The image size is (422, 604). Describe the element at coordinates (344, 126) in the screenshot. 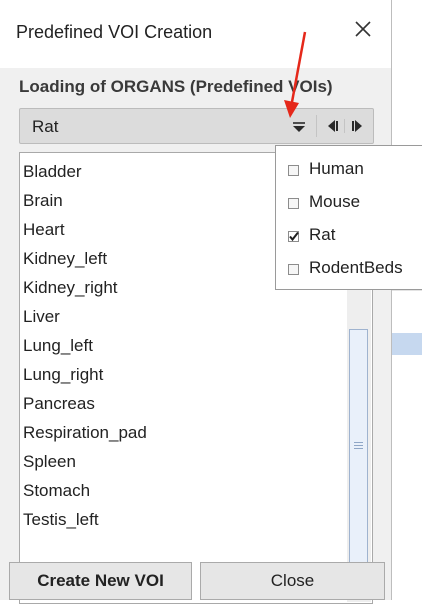

I see `nav-separator` at that location.